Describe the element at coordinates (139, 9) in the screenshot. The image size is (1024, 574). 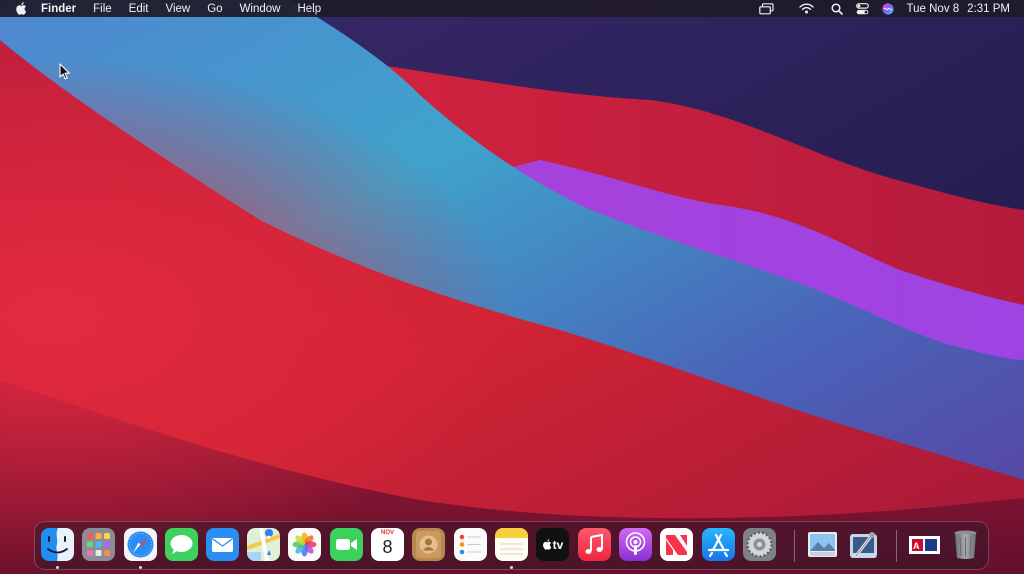
I see `menu-edit: Edit` at that location.